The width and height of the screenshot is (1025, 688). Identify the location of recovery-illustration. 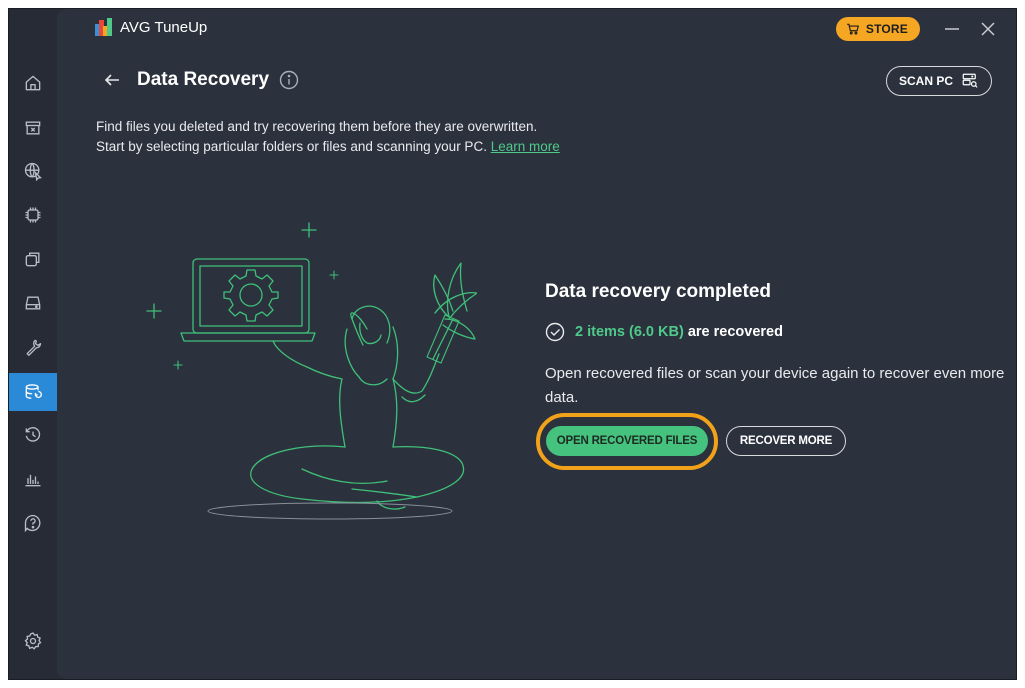
(311, 371).